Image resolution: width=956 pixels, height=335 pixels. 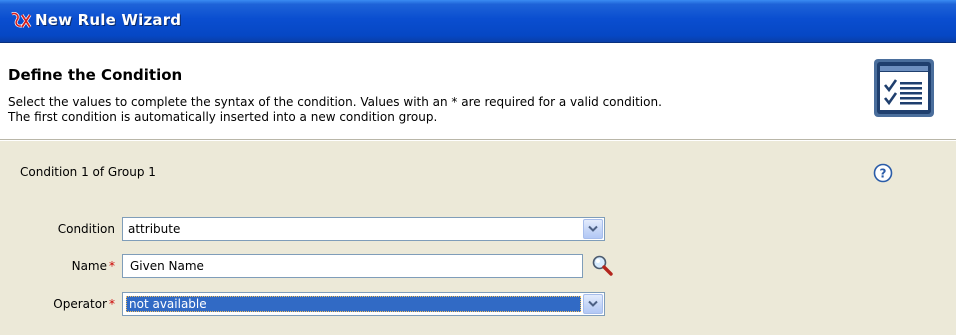 What do you see at coordinates (84, 304) in the screenshot?
I see `operator-label: Operator *` at bounding box center [84, 304].